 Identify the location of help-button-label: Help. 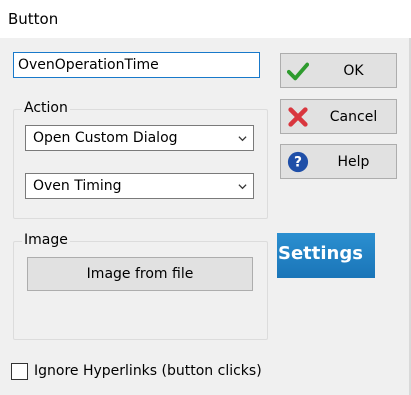
(353, 161).